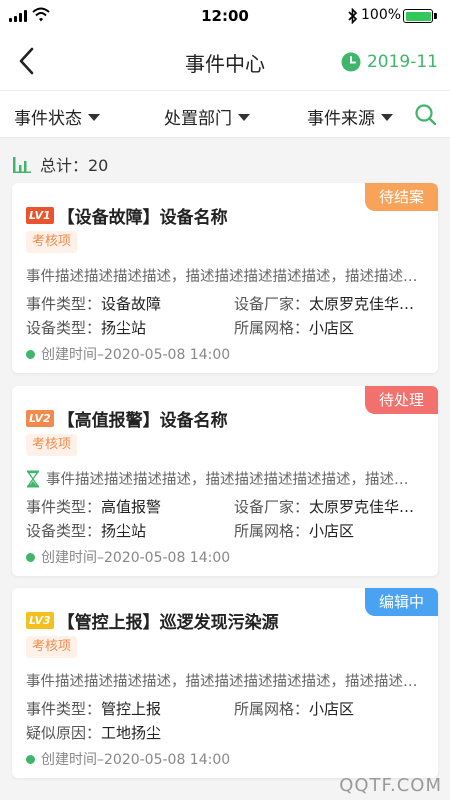  Describe the element at coordinates (48, 119) in the screenshot. I see `filter-label: 事件状态` at that location.